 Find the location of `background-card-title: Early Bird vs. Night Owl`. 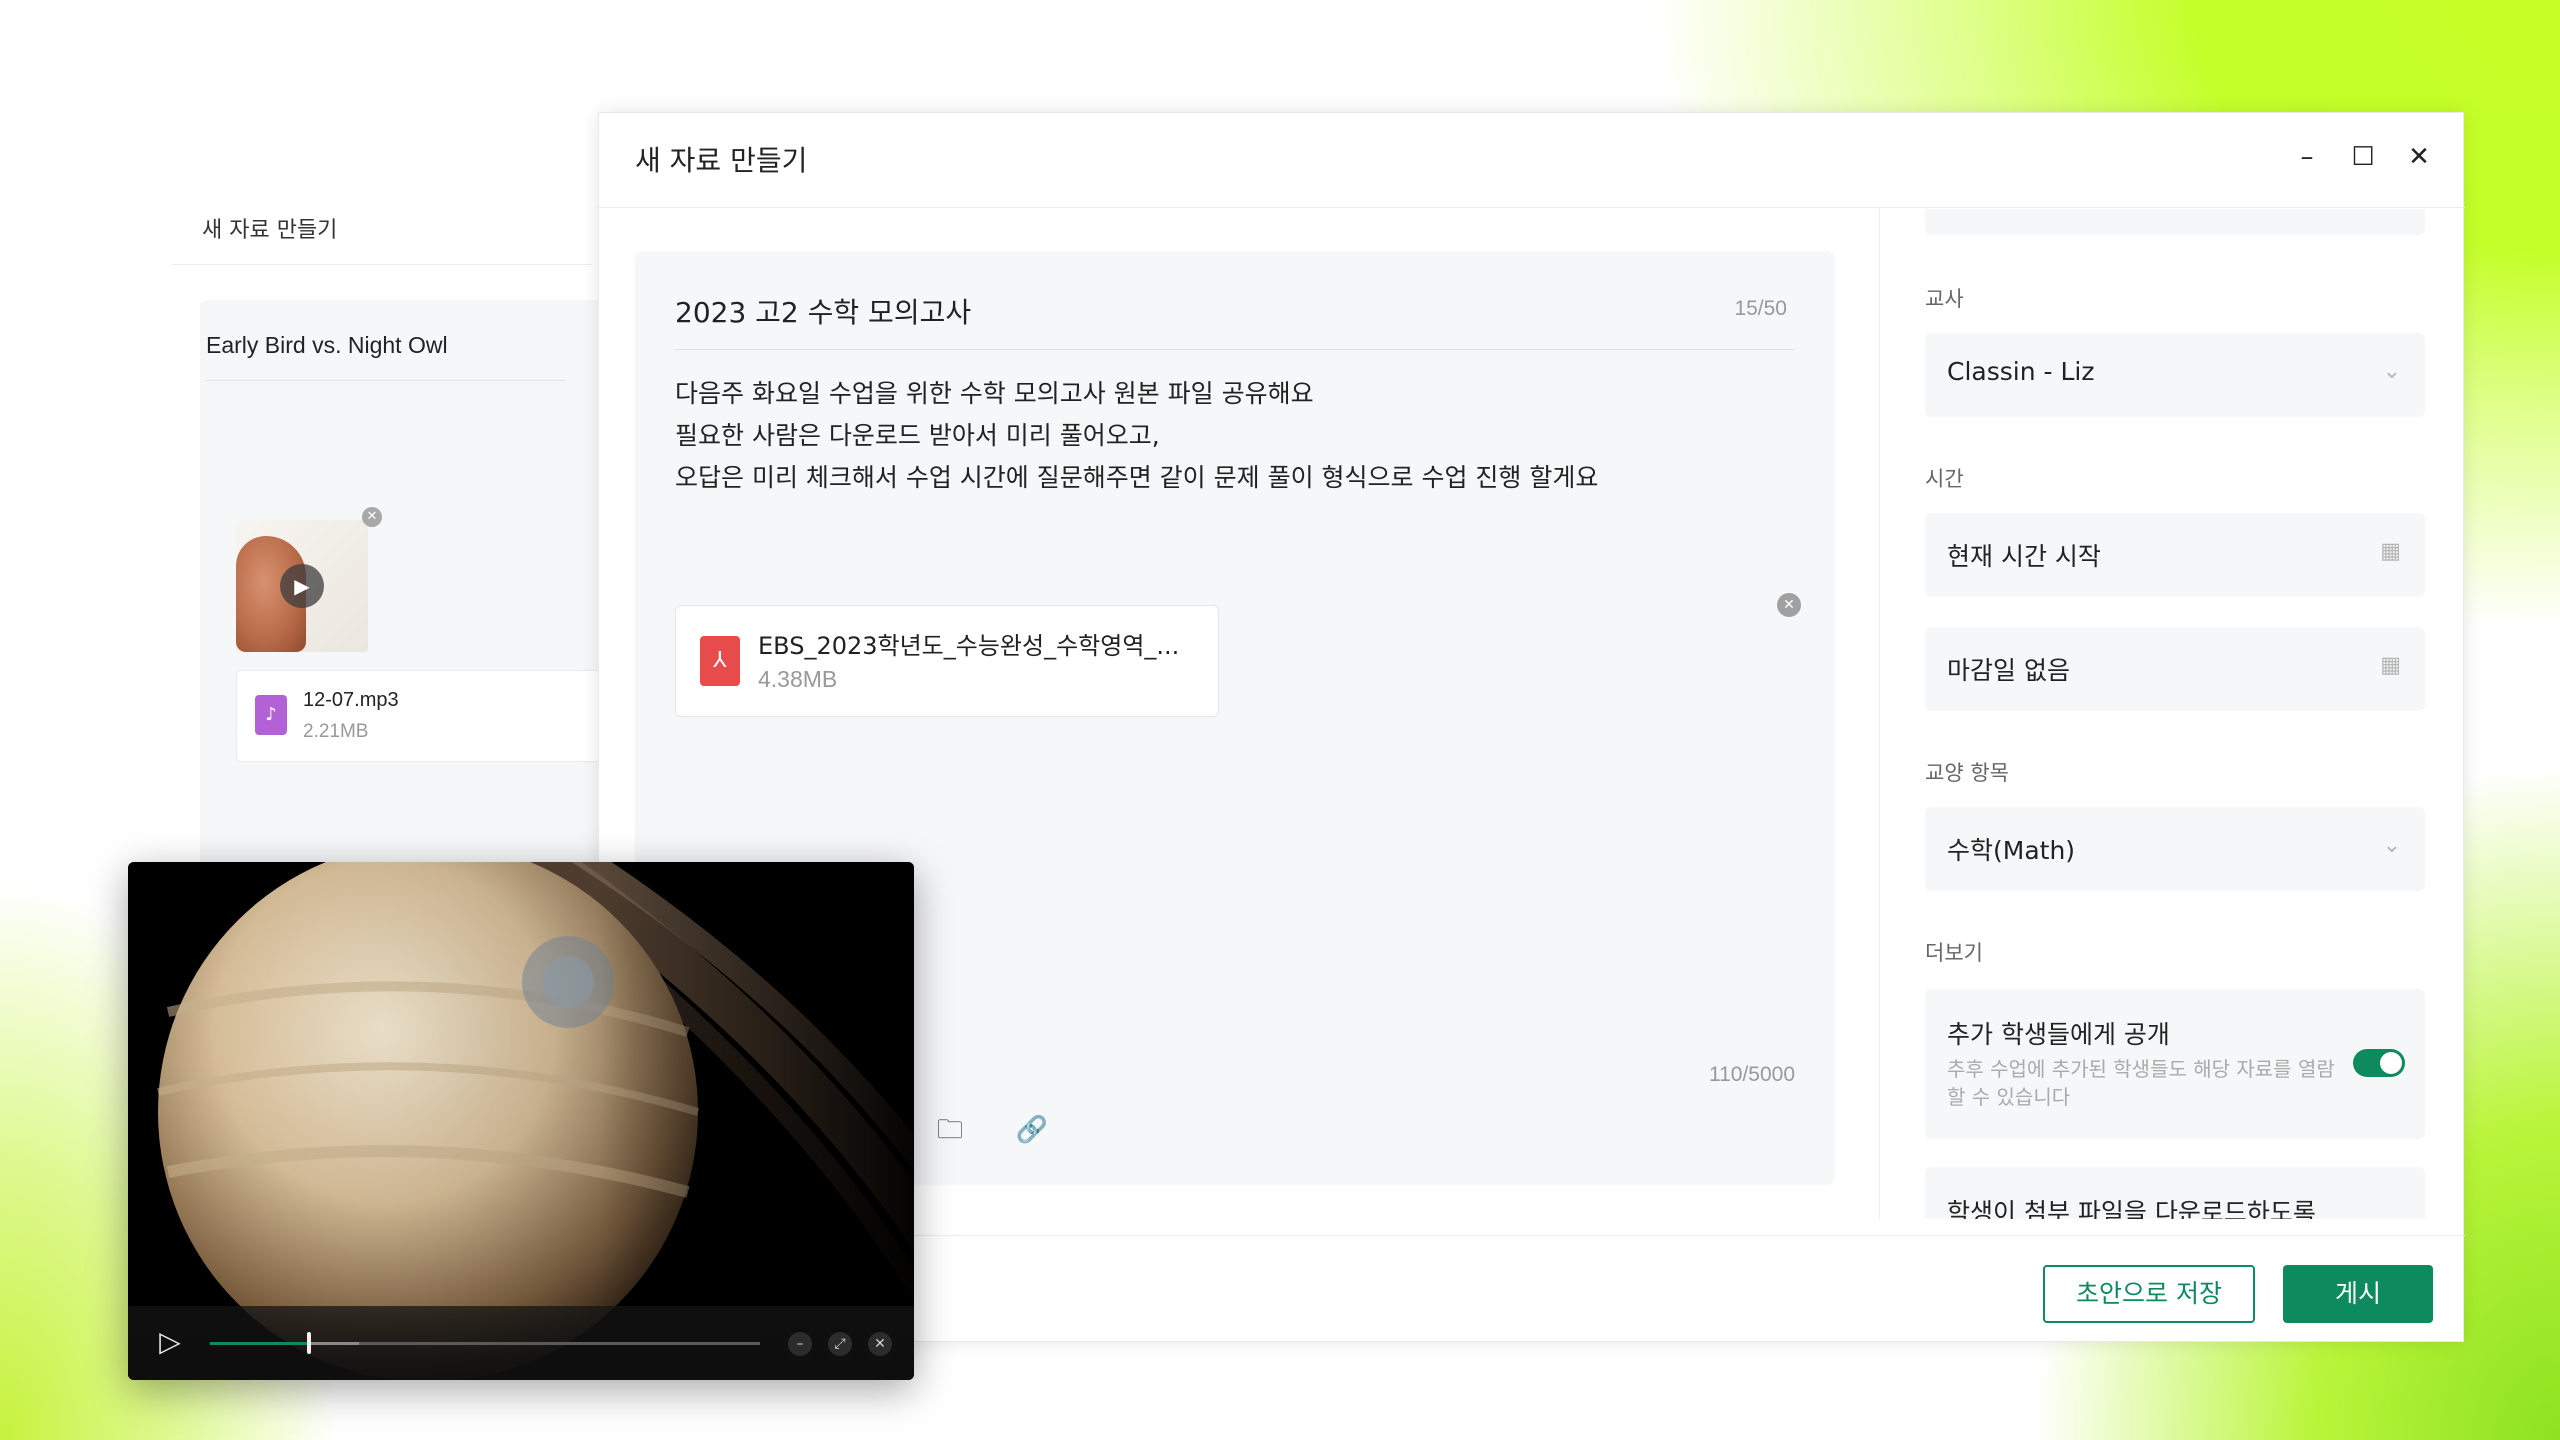

background-card-title: Early Bird vs. Night Owl is located at coordinates (327, 345).